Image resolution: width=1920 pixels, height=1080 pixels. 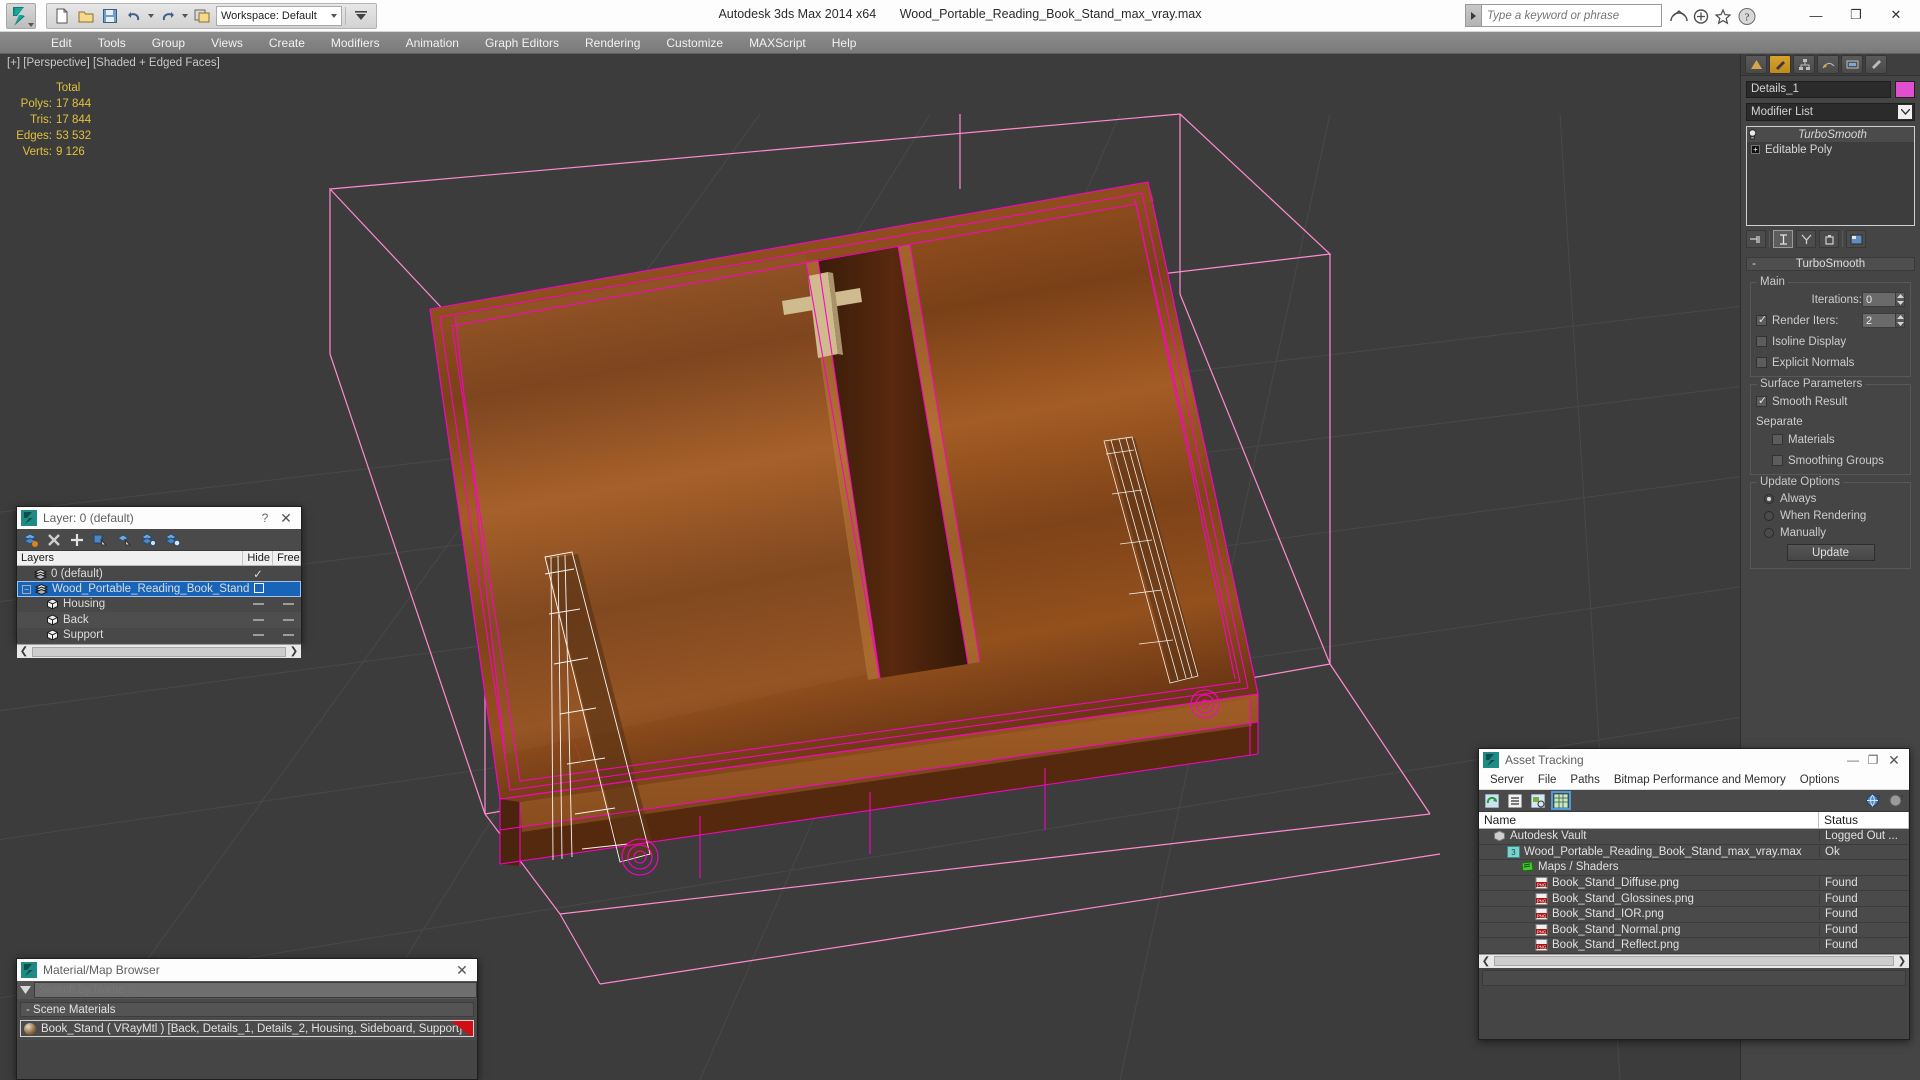 I want to click on render-iters-value: 2, so click(x=1879, y=320).